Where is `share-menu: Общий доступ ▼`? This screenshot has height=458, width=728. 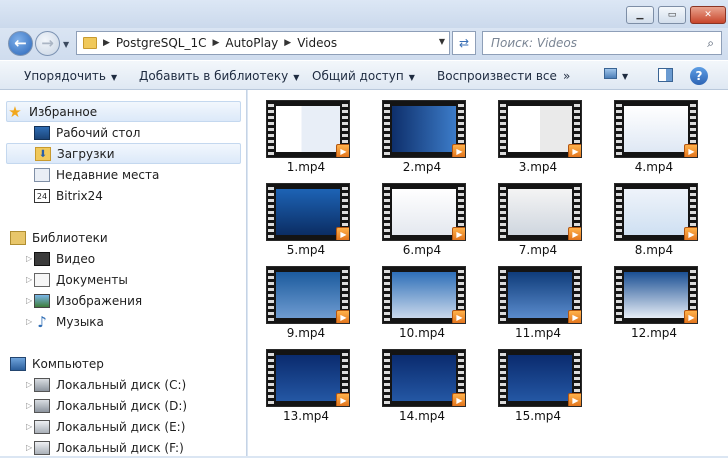 share-menu: Общий доступ ▼ is located at coordinates (363, 76).